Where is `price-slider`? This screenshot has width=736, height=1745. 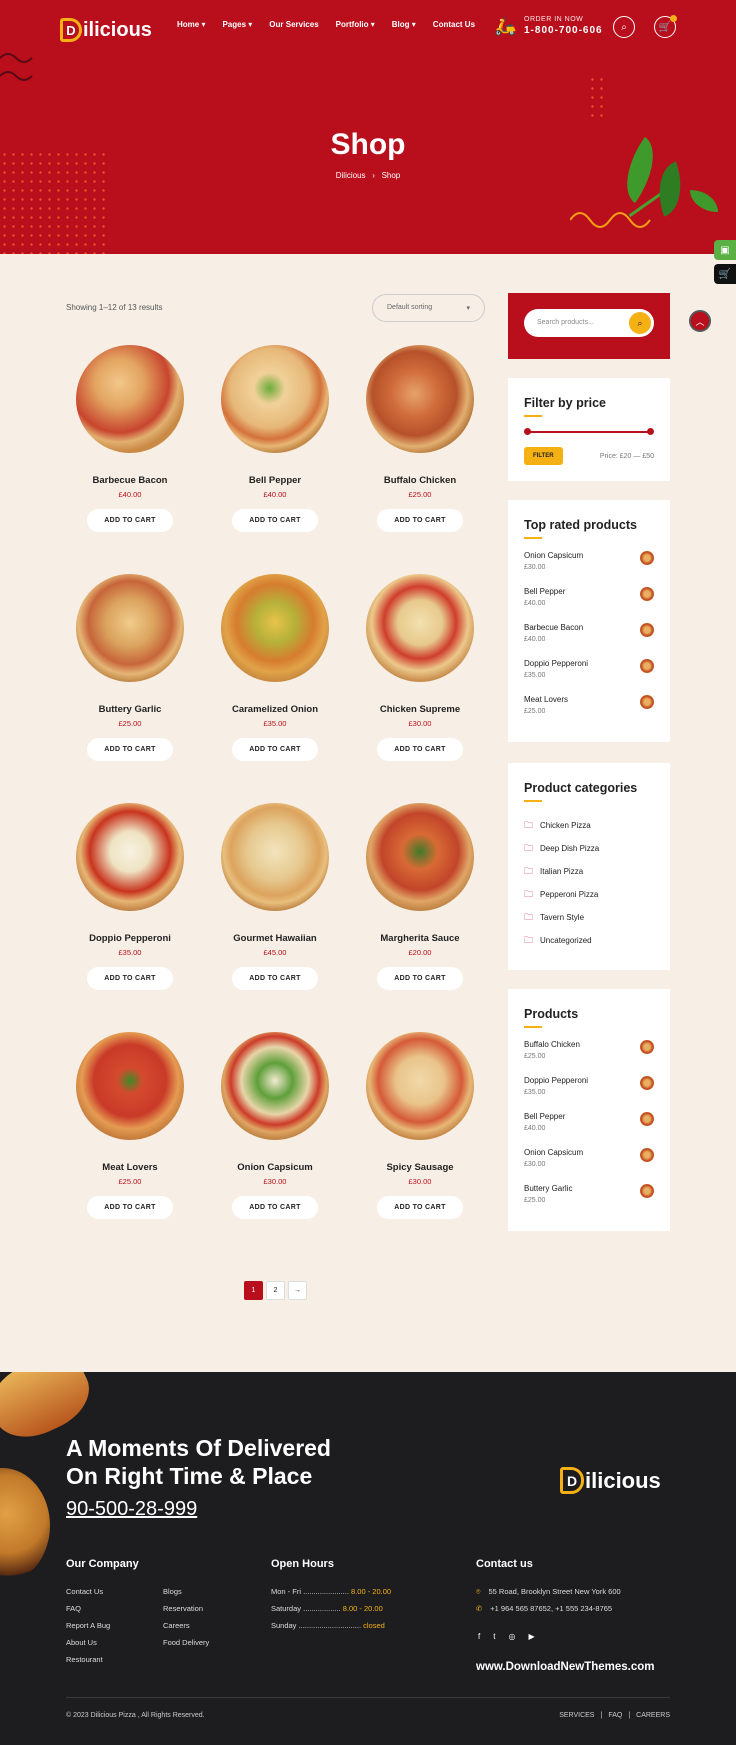 price-slider is located at coordinates (589, 432).